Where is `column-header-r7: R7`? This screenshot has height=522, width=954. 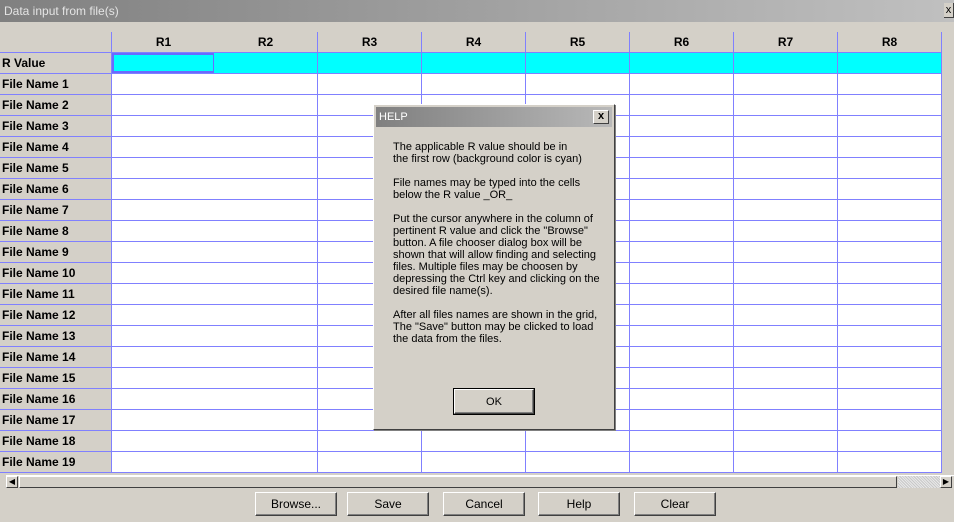 column-header-r7: R7 is located at coordinates (786, 42).